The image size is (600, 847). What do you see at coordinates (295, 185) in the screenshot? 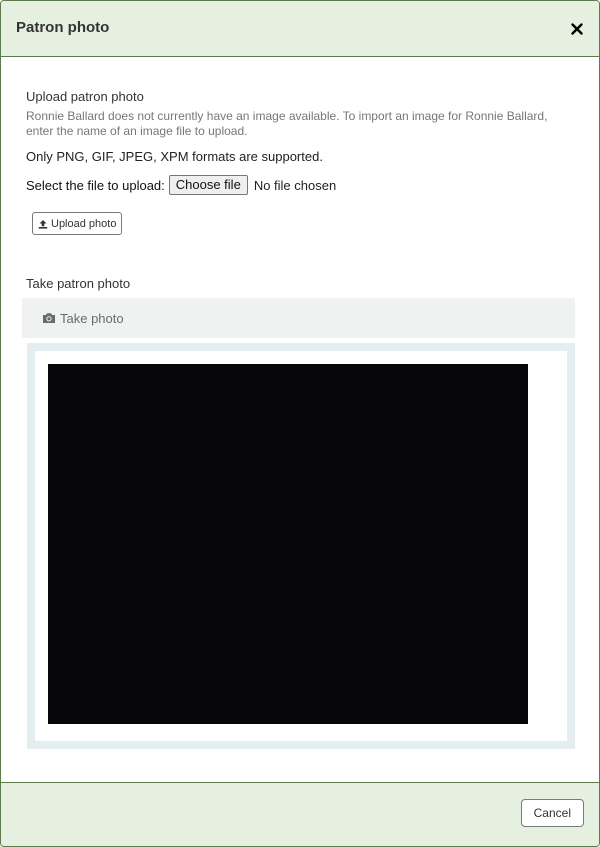
I see `file-status: No file chosen` at bounding box center [295, 185].